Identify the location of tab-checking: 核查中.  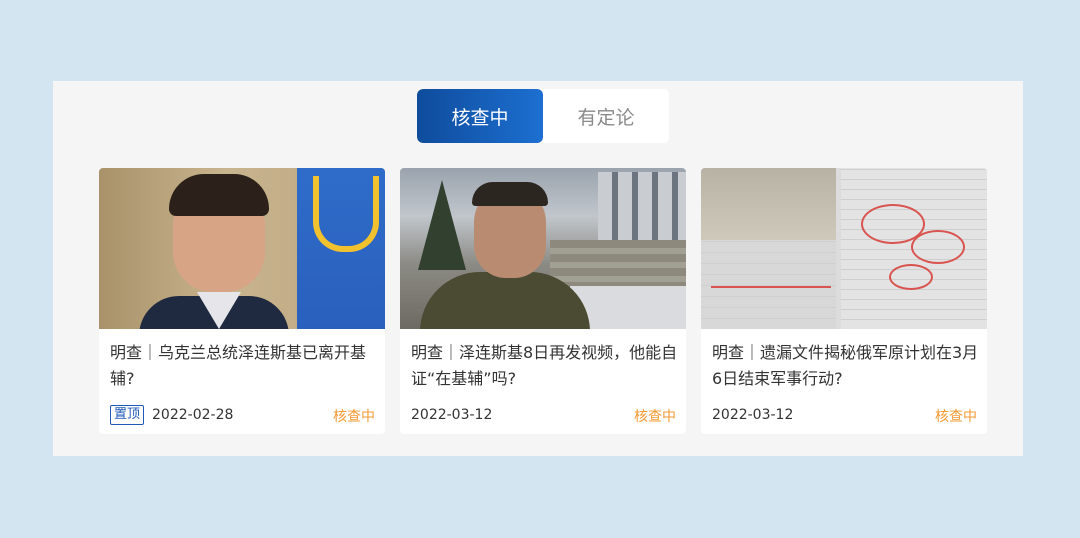
(480, 116).